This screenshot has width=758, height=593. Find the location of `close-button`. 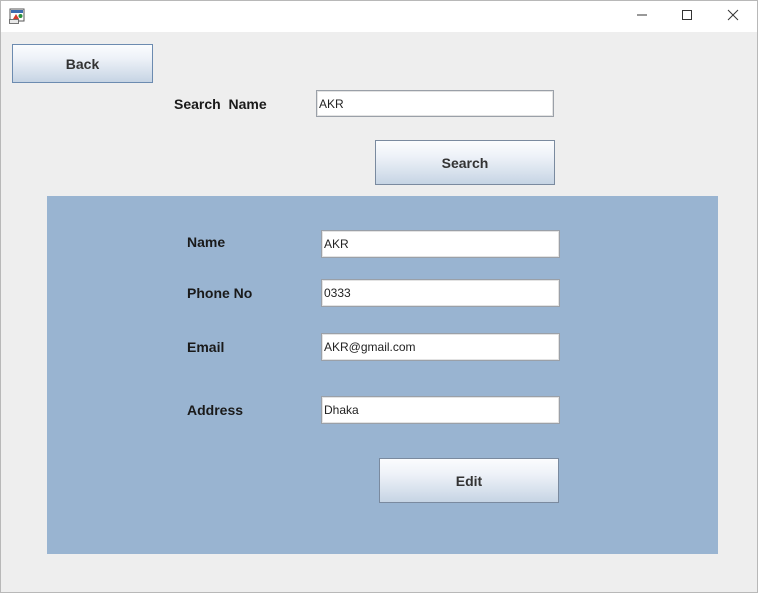

close-button is located at coordinates (733, 16).